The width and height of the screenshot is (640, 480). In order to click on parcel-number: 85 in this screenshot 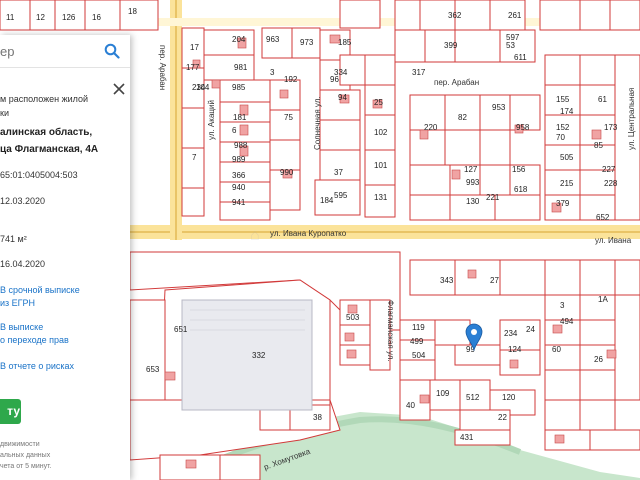, I will do `click(598, 145)`.